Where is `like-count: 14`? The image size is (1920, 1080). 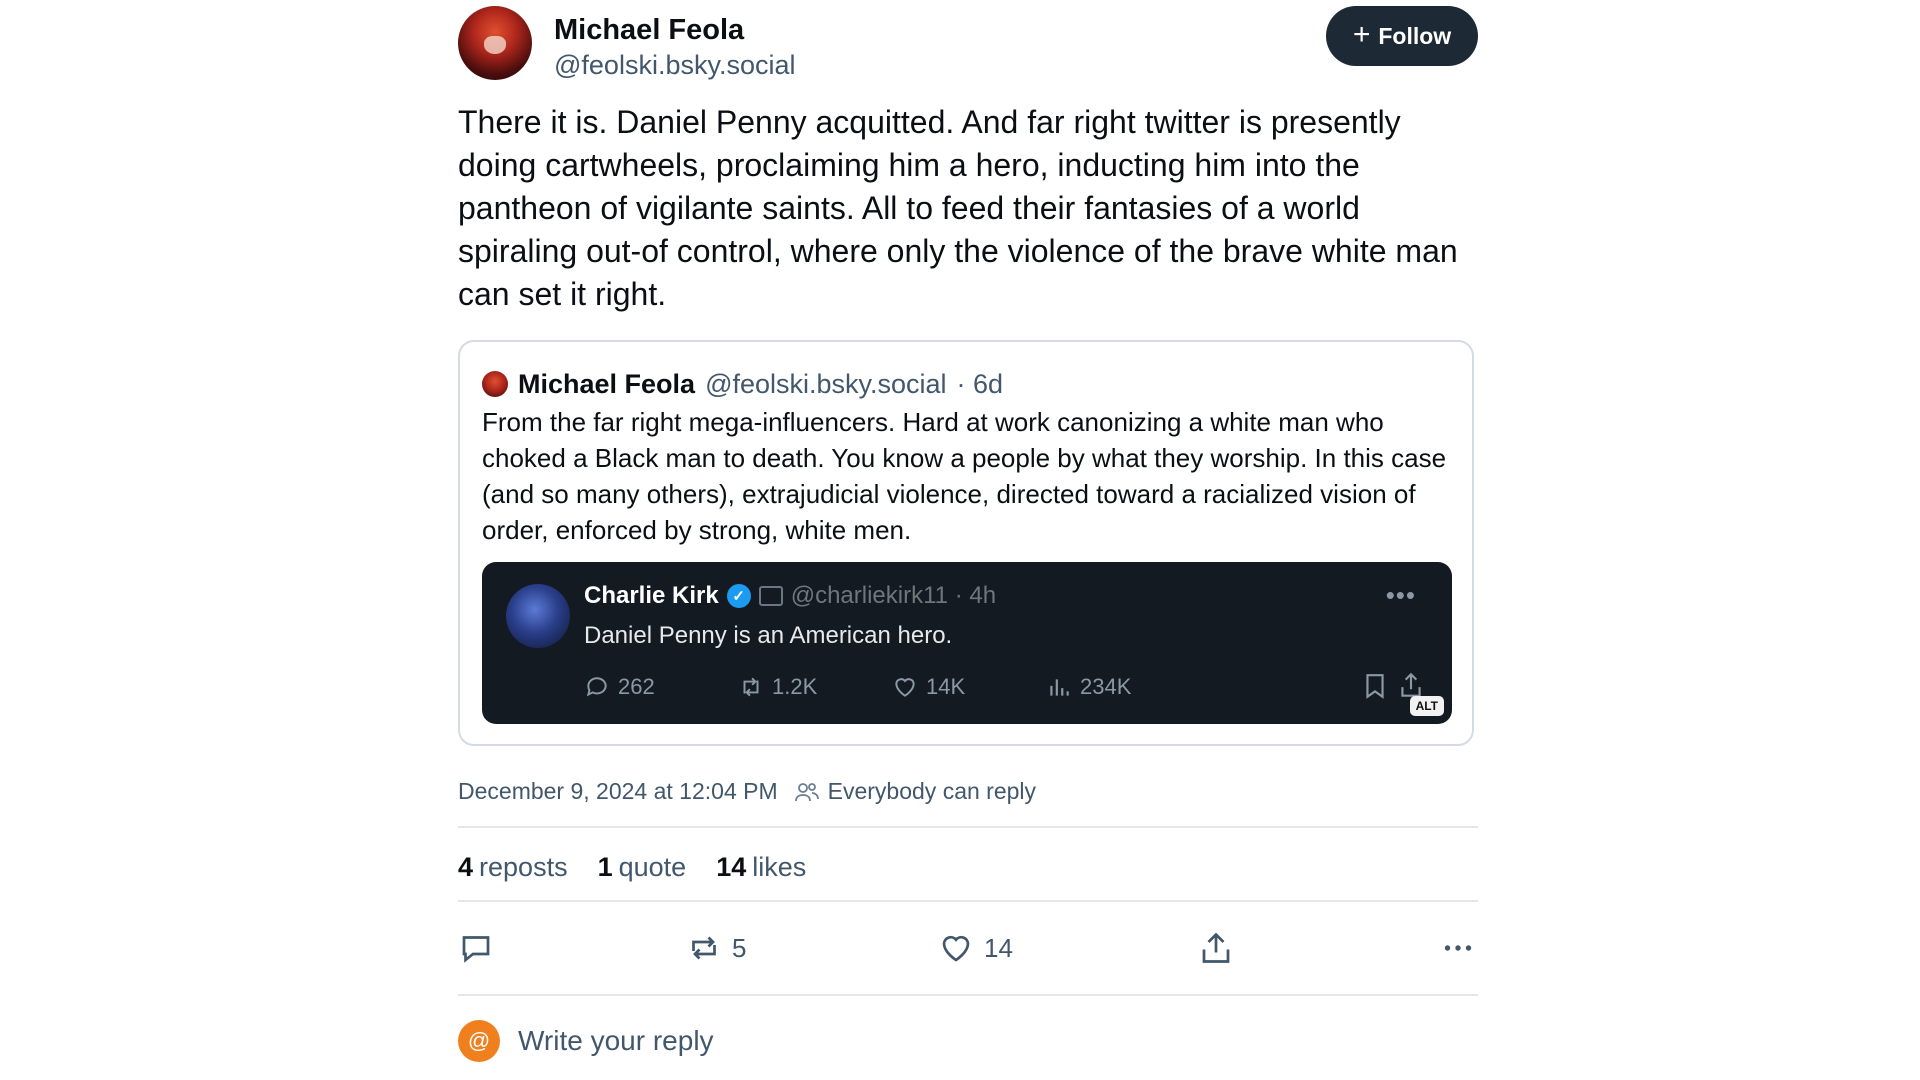
like-count: 14 is located at coordinates (998, 947).